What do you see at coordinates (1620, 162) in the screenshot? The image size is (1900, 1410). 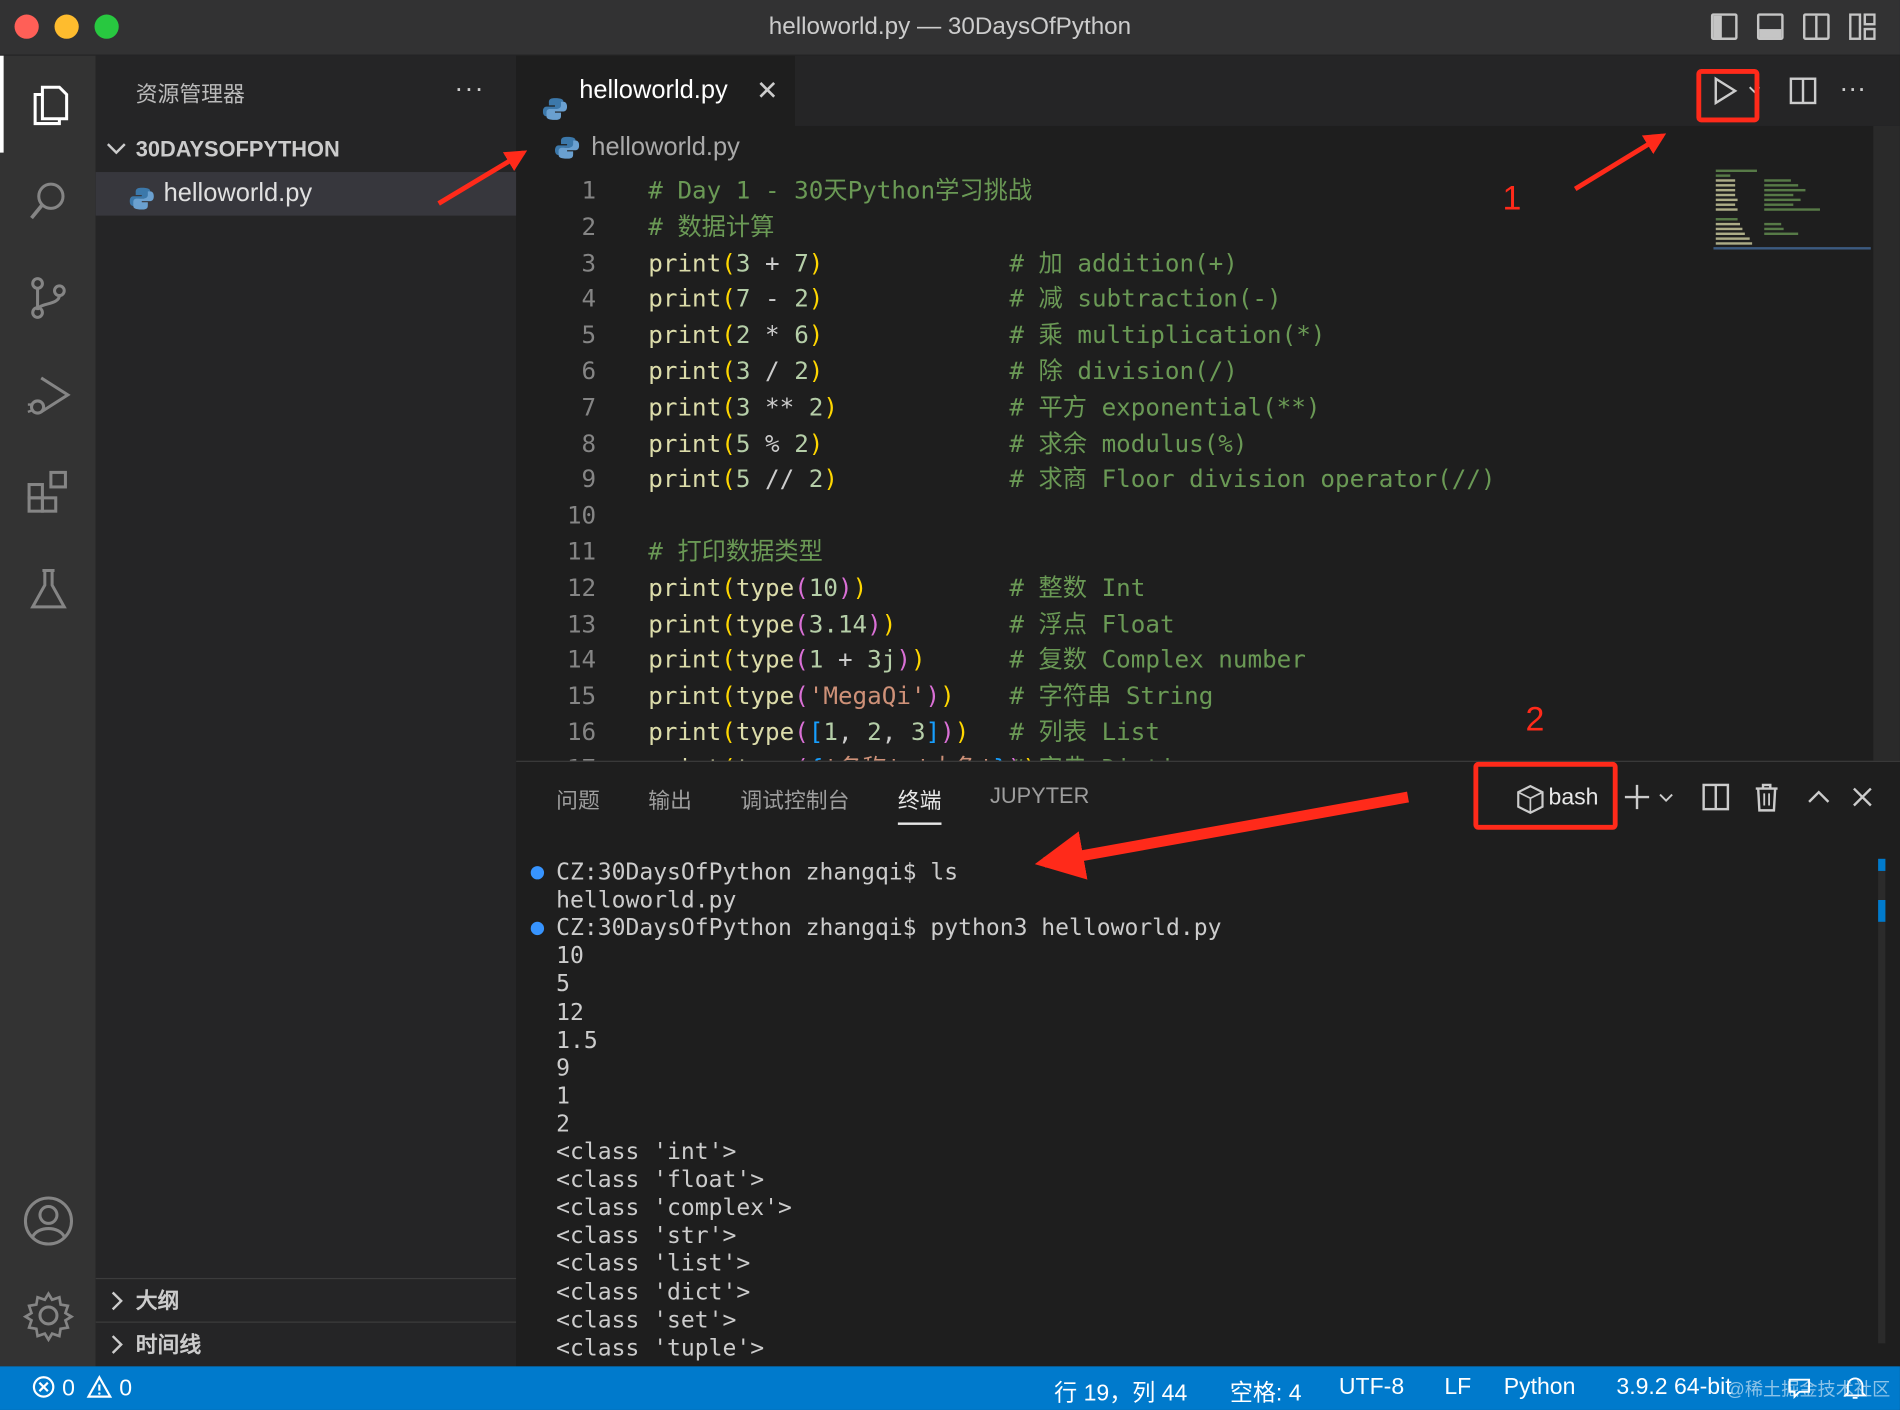 I see `annotation-arrow-run` at bounding box center [1620, 162].